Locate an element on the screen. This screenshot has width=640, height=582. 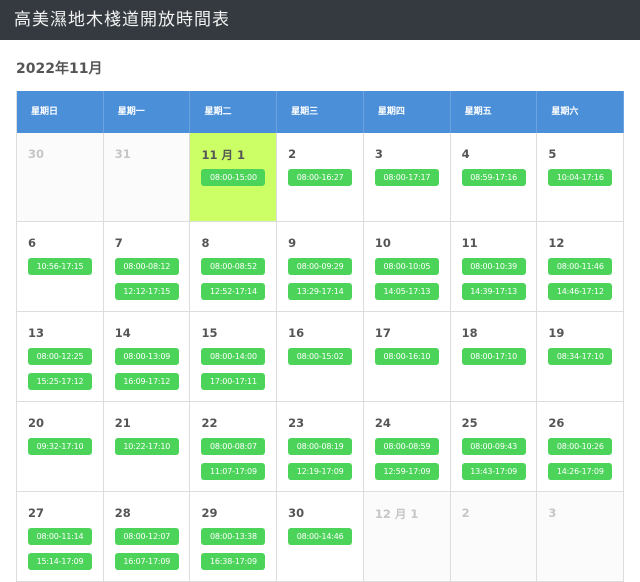
opening-hours-event: 08:00-15:00 is located at coordinates (233, 177).